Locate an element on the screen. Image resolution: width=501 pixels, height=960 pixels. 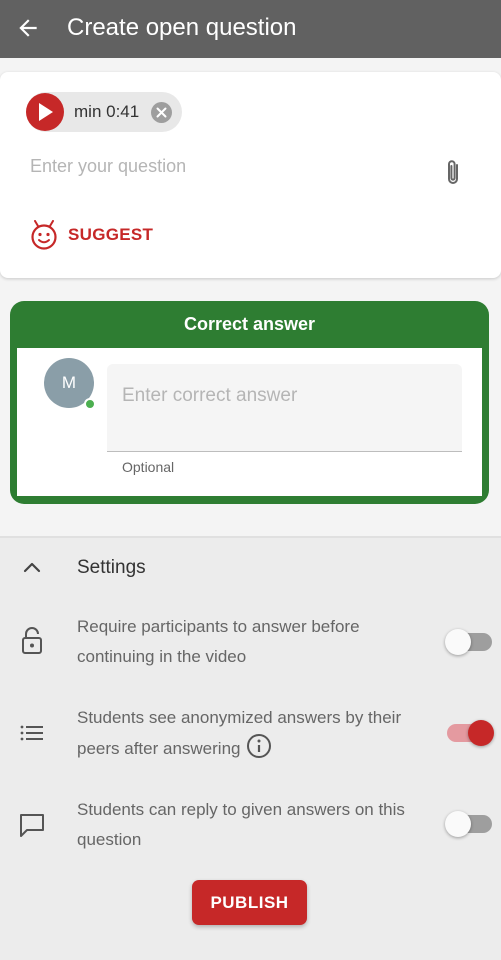
back-button is located at coordinates (28, 28).